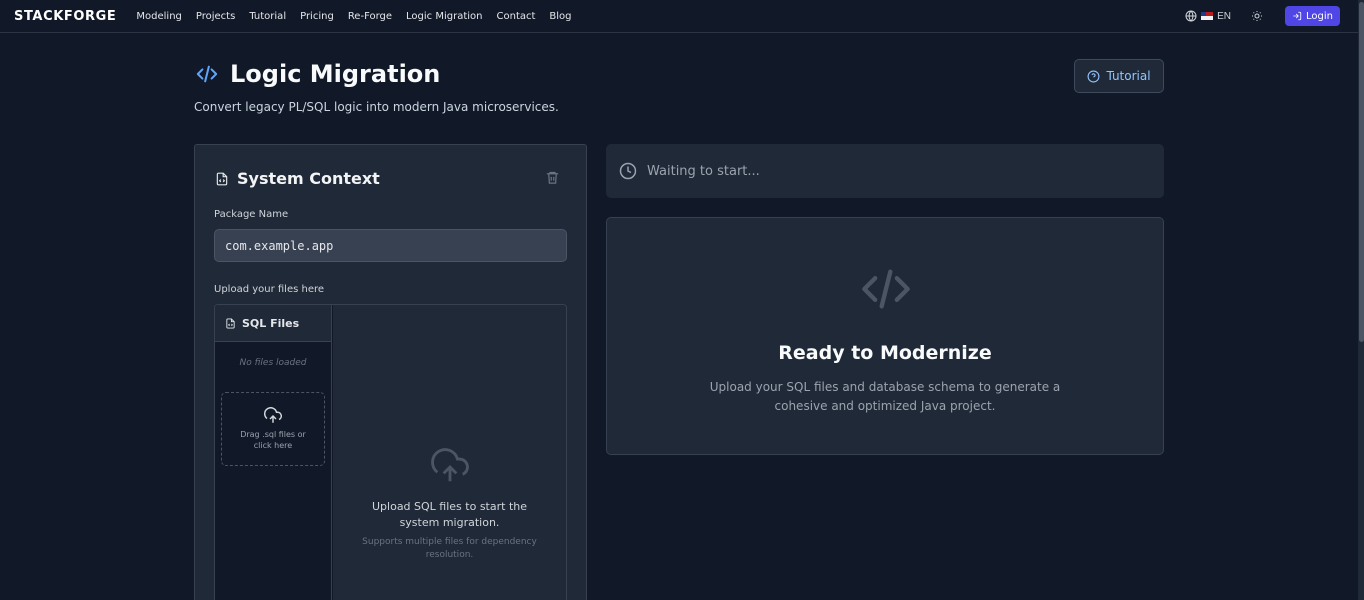 This screenshot has width=1364, height=600. What do you see at coordinates (273, 429) in the screenshot?
I see `small-dropzone: Drag .sql files or click here` at bounding box center [273, 429].